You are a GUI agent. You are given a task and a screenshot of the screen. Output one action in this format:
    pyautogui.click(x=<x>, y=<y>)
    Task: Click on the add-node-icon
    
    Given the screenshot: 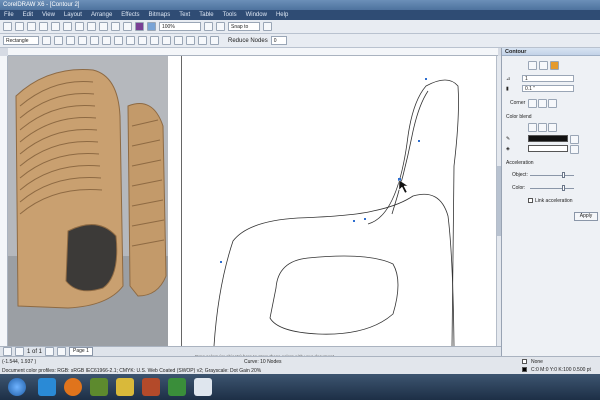 What is the action you would take?
    pyautogui.click(x=46, y=40)
    